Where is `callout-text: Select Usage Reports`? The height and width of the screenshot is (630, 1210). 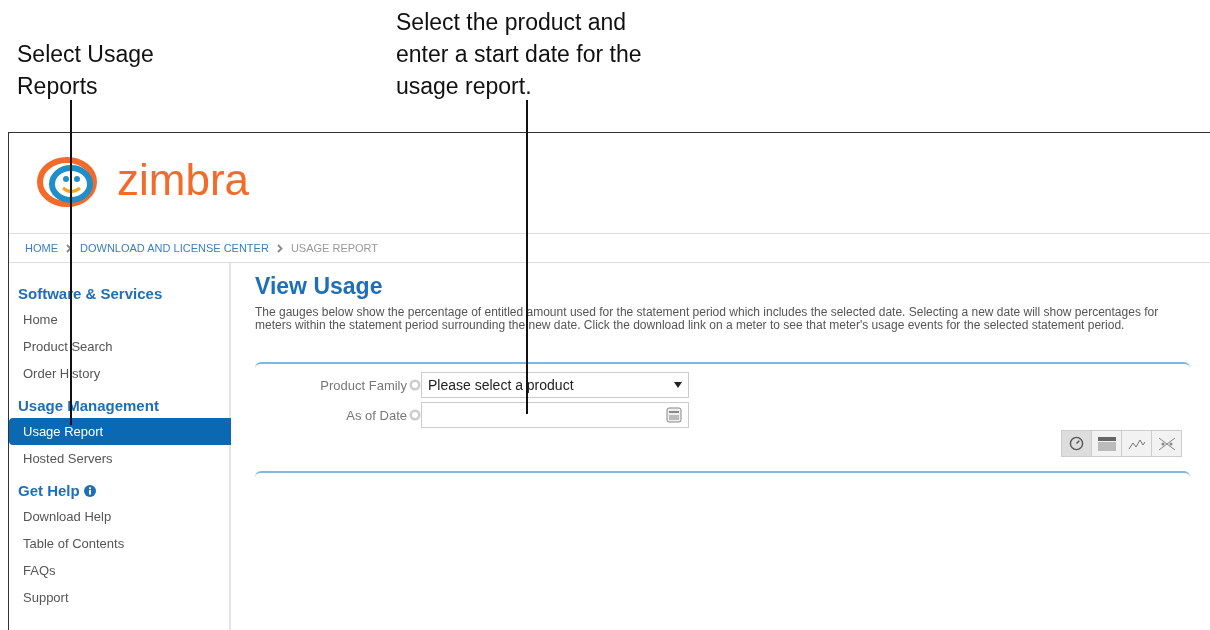
callout-text: Select Usage Reports is located at coordinates (86, 70).